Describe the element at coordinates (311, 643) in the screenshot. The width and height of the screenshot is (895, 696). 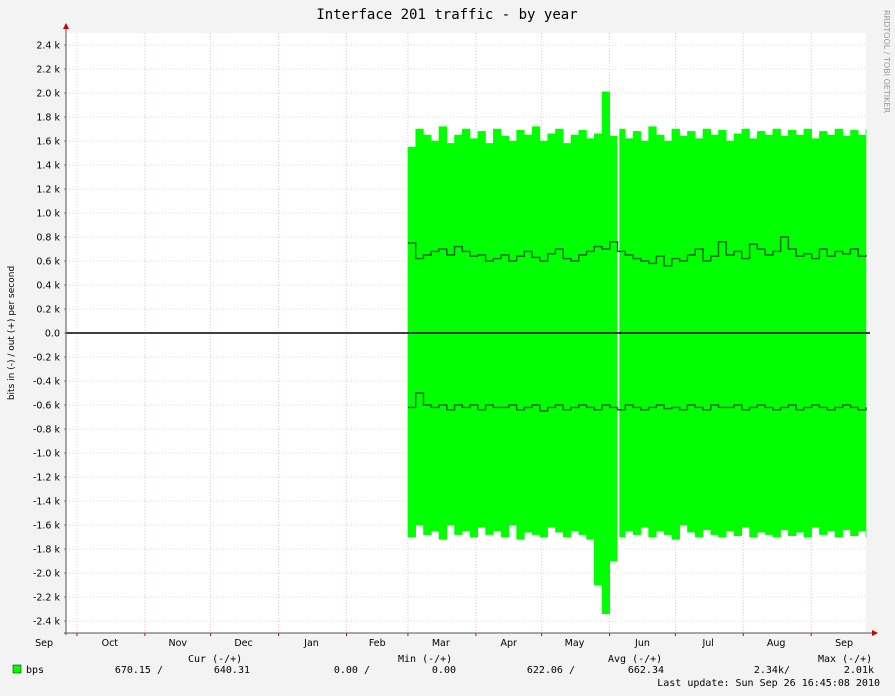
I see `x-tick-label: Jan` at that location.